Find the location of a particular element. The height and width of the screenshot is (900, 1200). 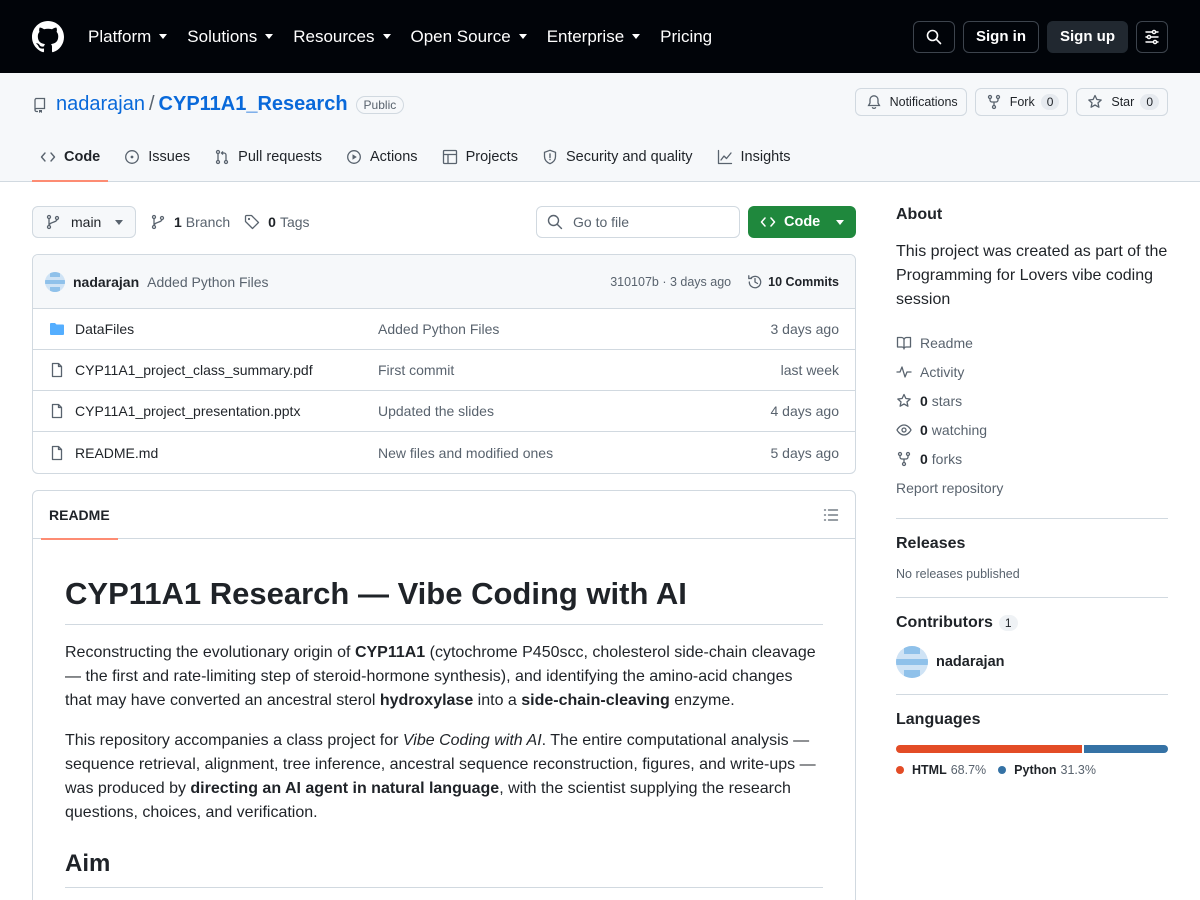

branches-link: 1 Branch is located at coordinates (190, 222).